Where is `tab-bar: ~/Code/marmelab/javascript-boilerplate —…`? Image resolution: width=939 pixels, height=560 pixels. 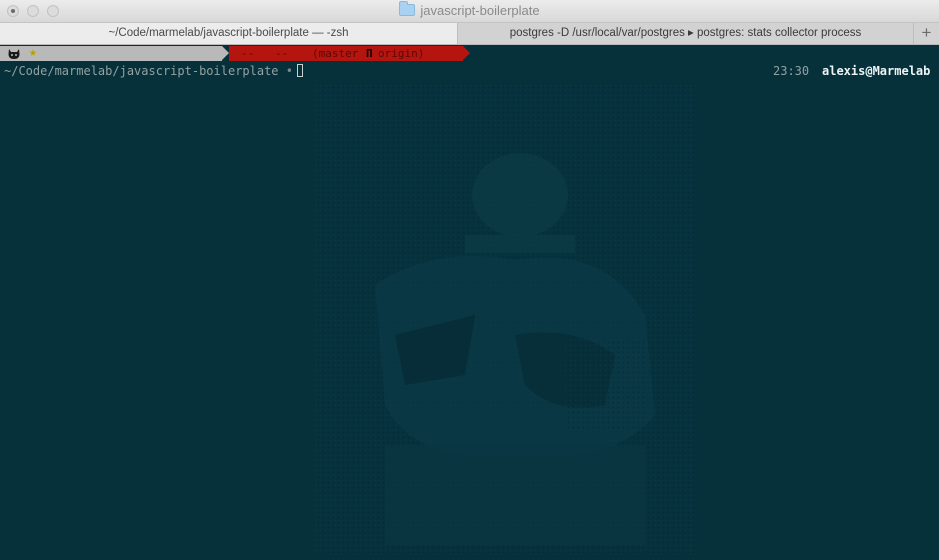 tab-bar: ~/Code/marmelab/javascript-boilerplate —… is located at coordinates (469, 34).